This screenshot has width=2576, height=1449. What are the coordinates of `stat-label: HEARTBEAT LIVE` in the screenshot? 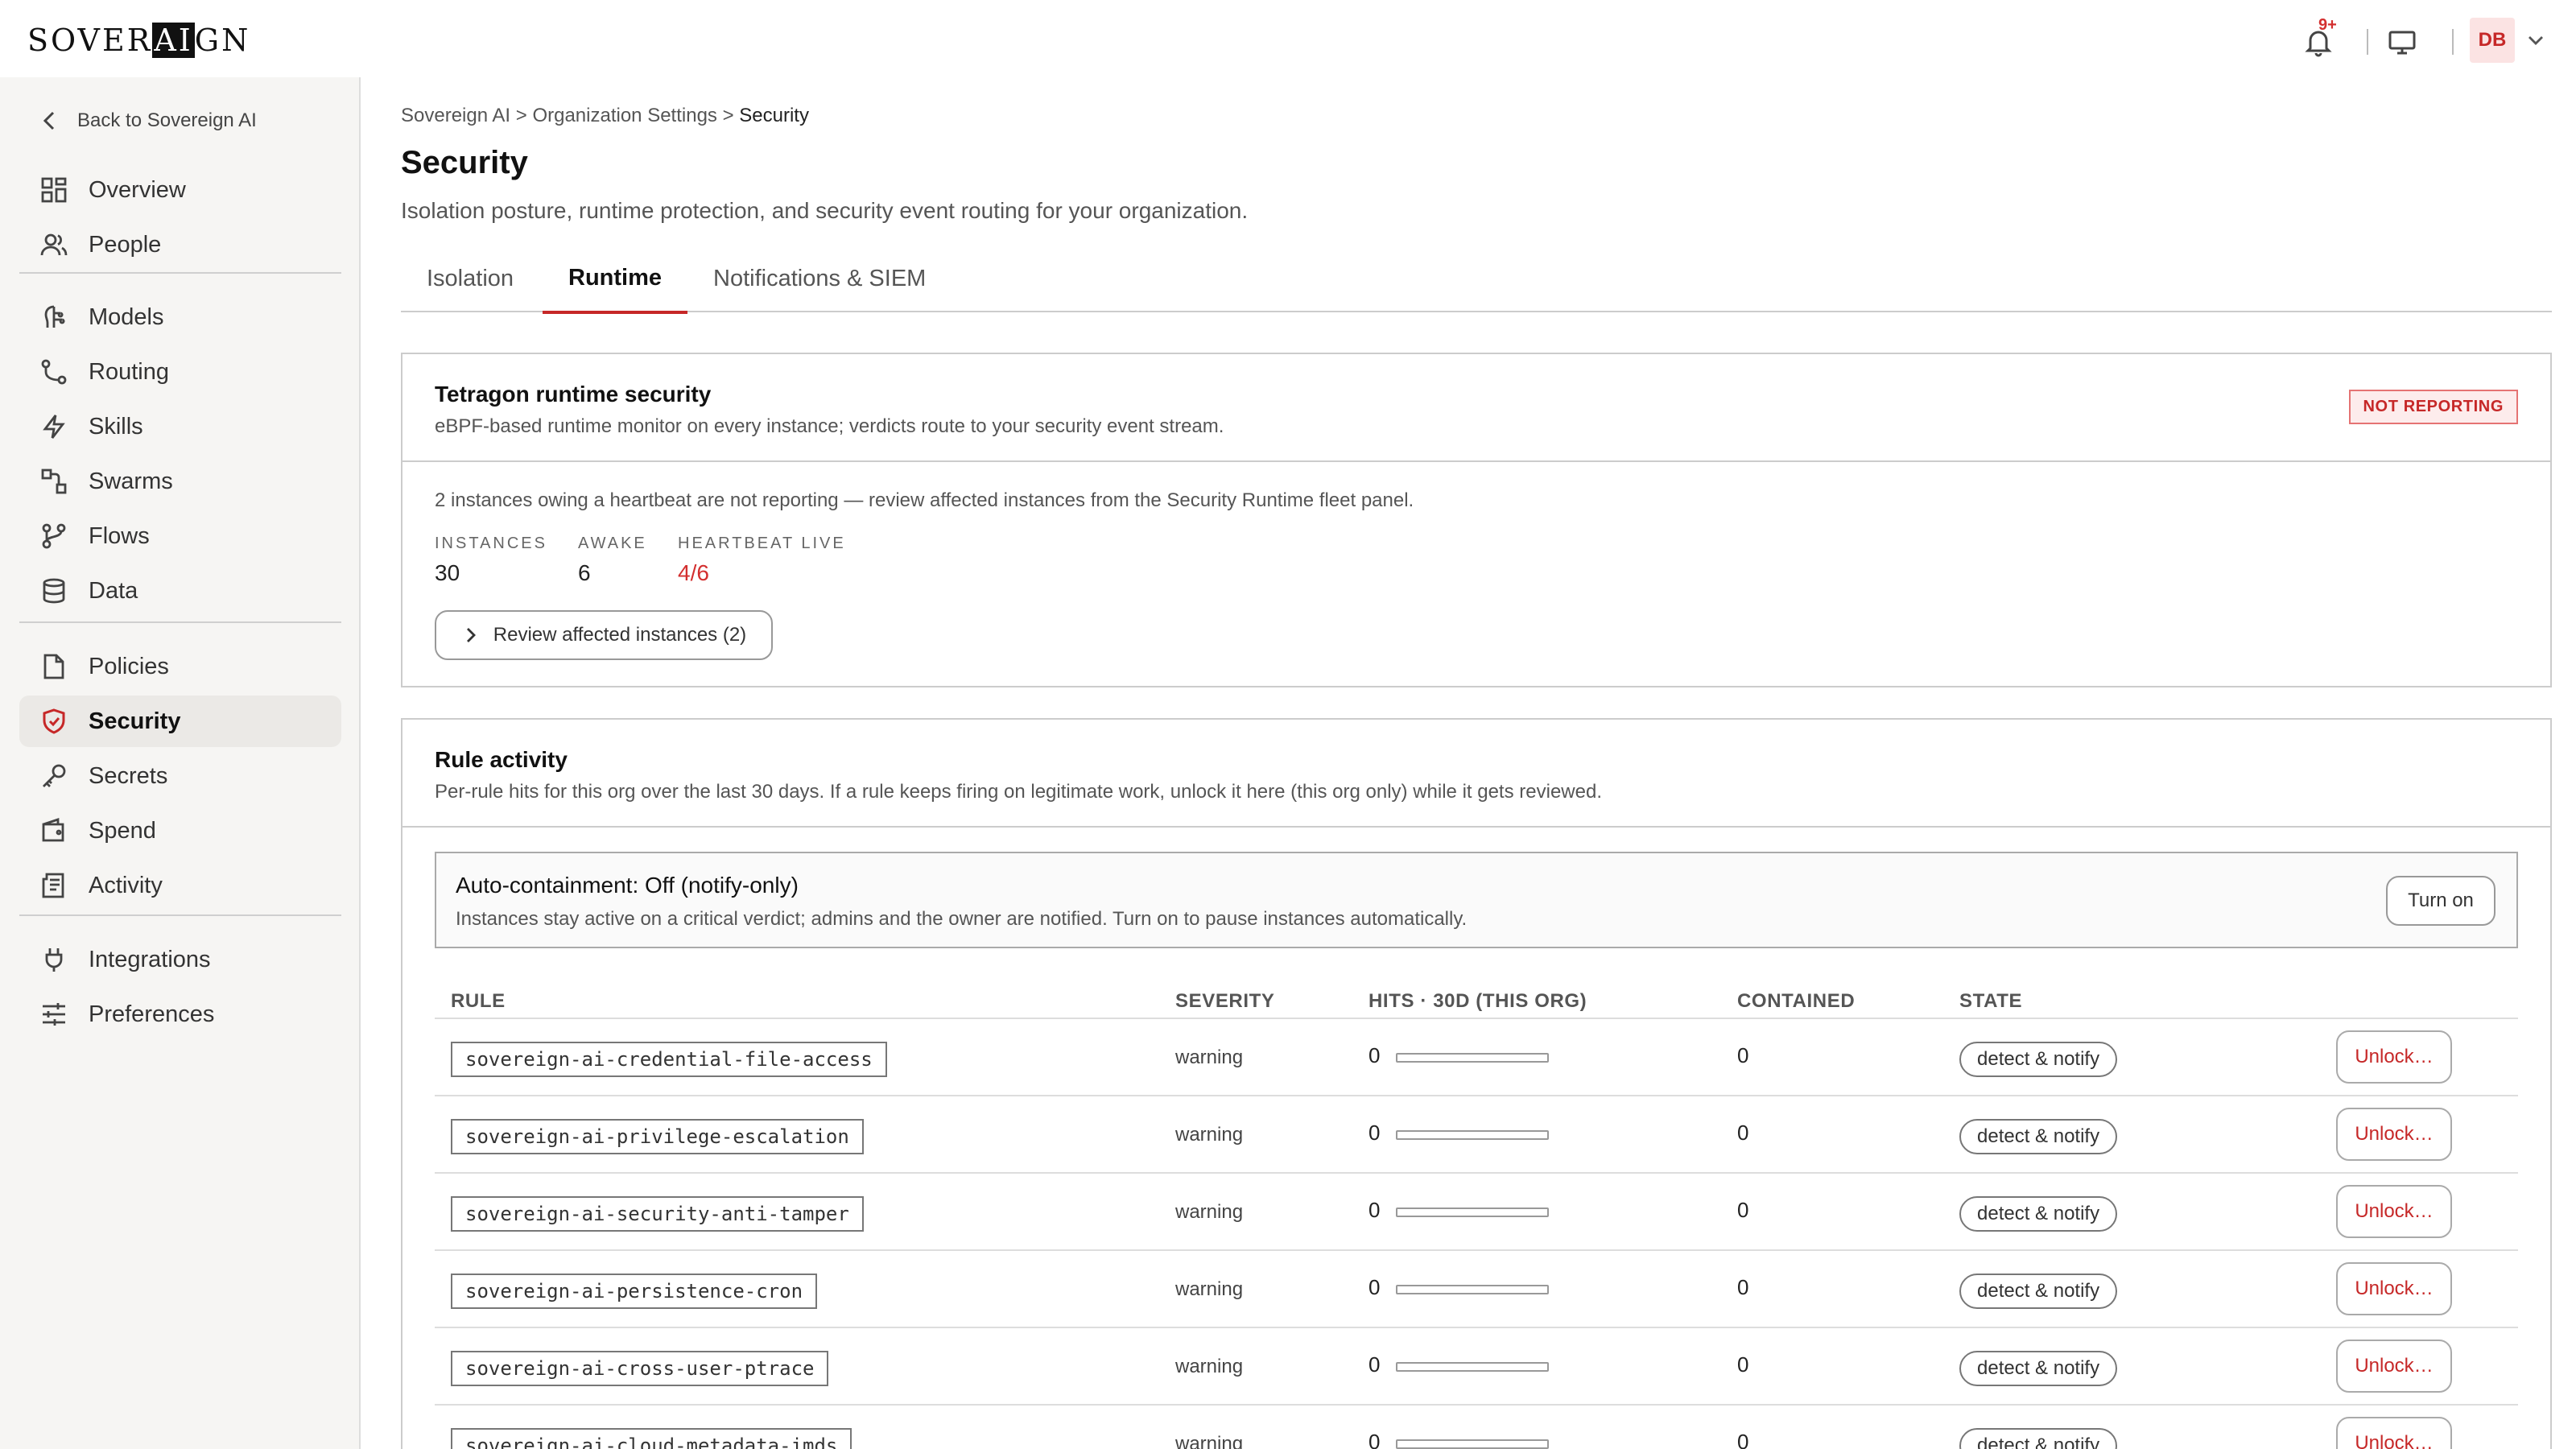 It's located at (762, 543).